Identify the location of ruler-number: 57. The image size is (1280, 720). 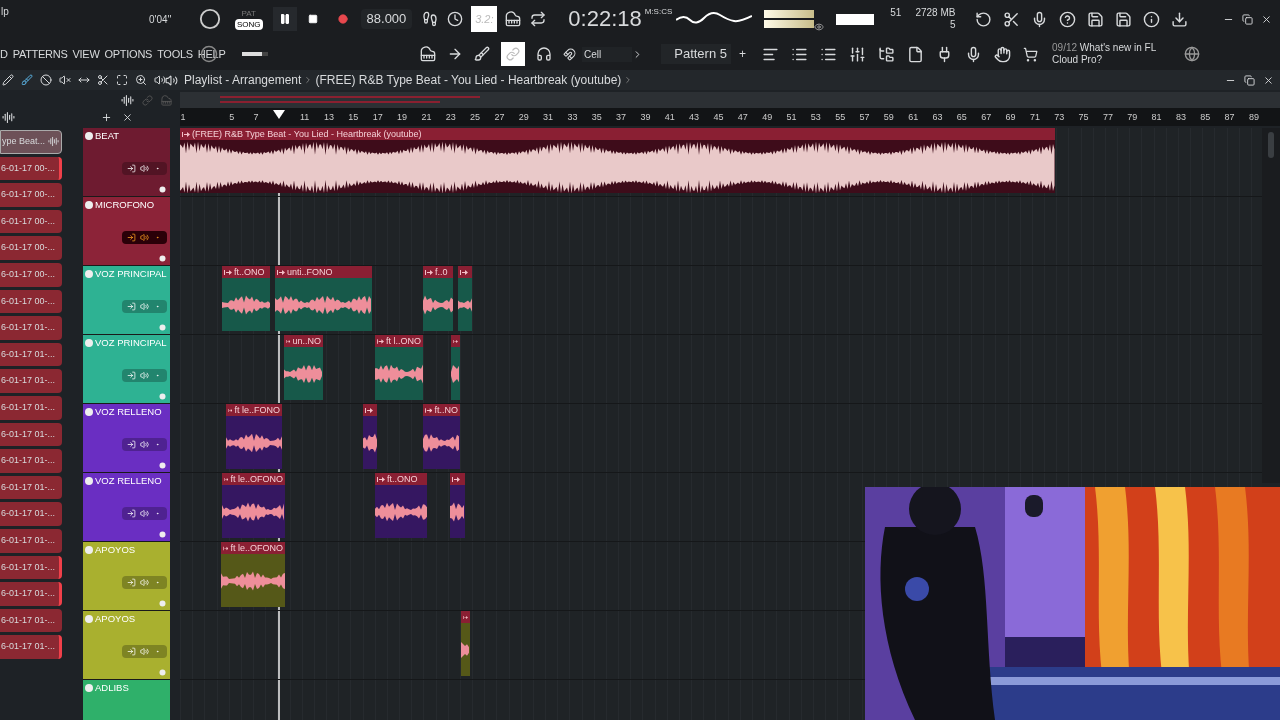
(864, 117).